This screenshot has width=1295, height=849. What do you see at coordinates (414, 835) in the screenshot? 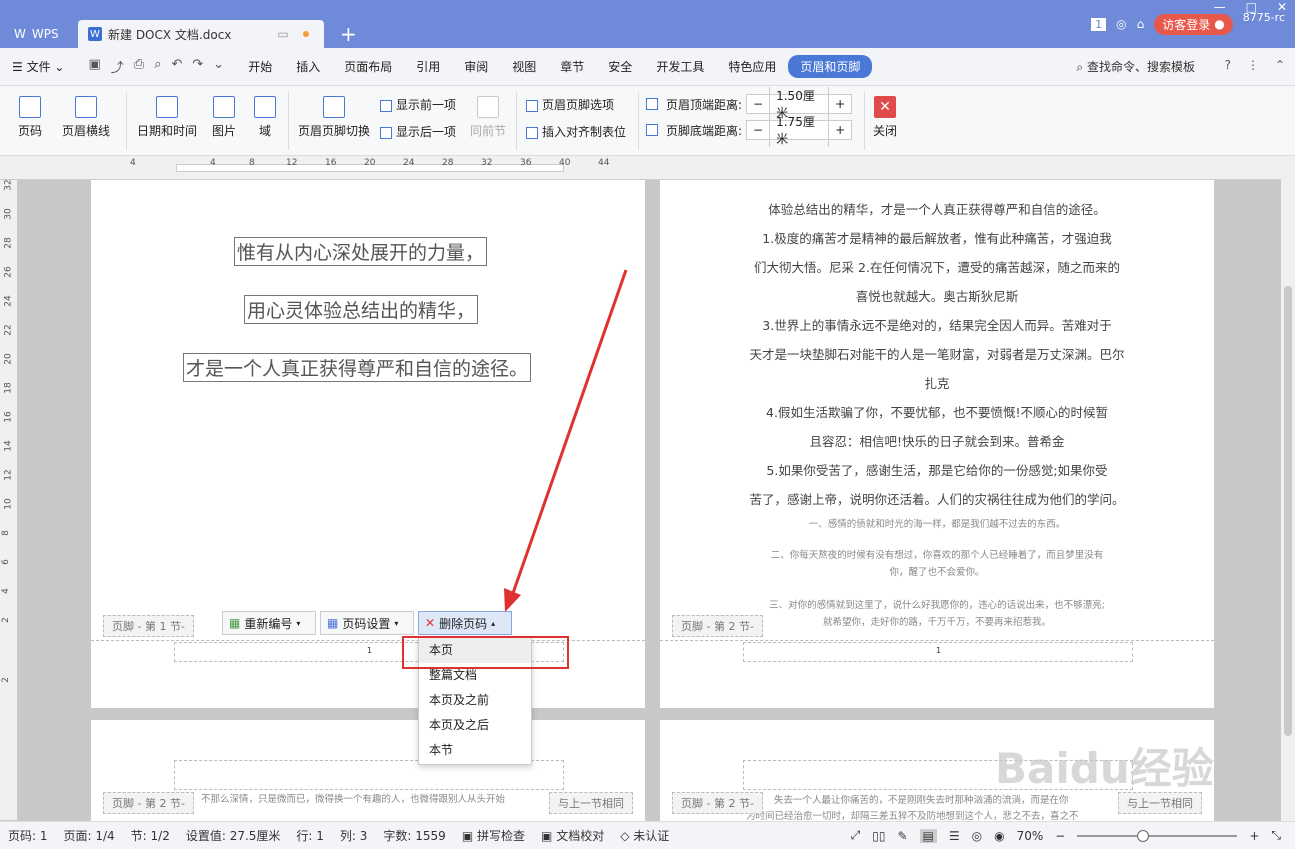
I see `status-words: 字数: 1559` at bounding box center [414, 835].